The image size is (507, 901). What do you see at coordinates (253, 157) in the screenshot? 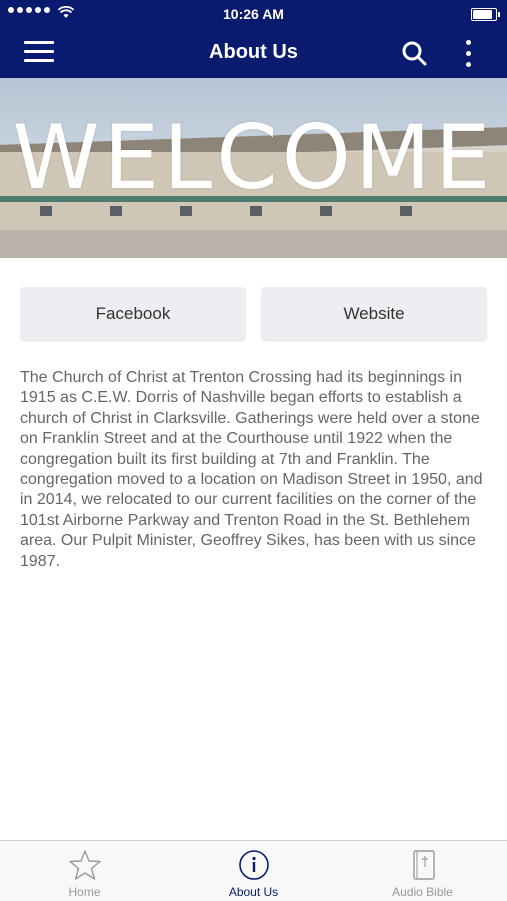
I see `welcome-text: WELCOME` at bounding box center [253, 157].